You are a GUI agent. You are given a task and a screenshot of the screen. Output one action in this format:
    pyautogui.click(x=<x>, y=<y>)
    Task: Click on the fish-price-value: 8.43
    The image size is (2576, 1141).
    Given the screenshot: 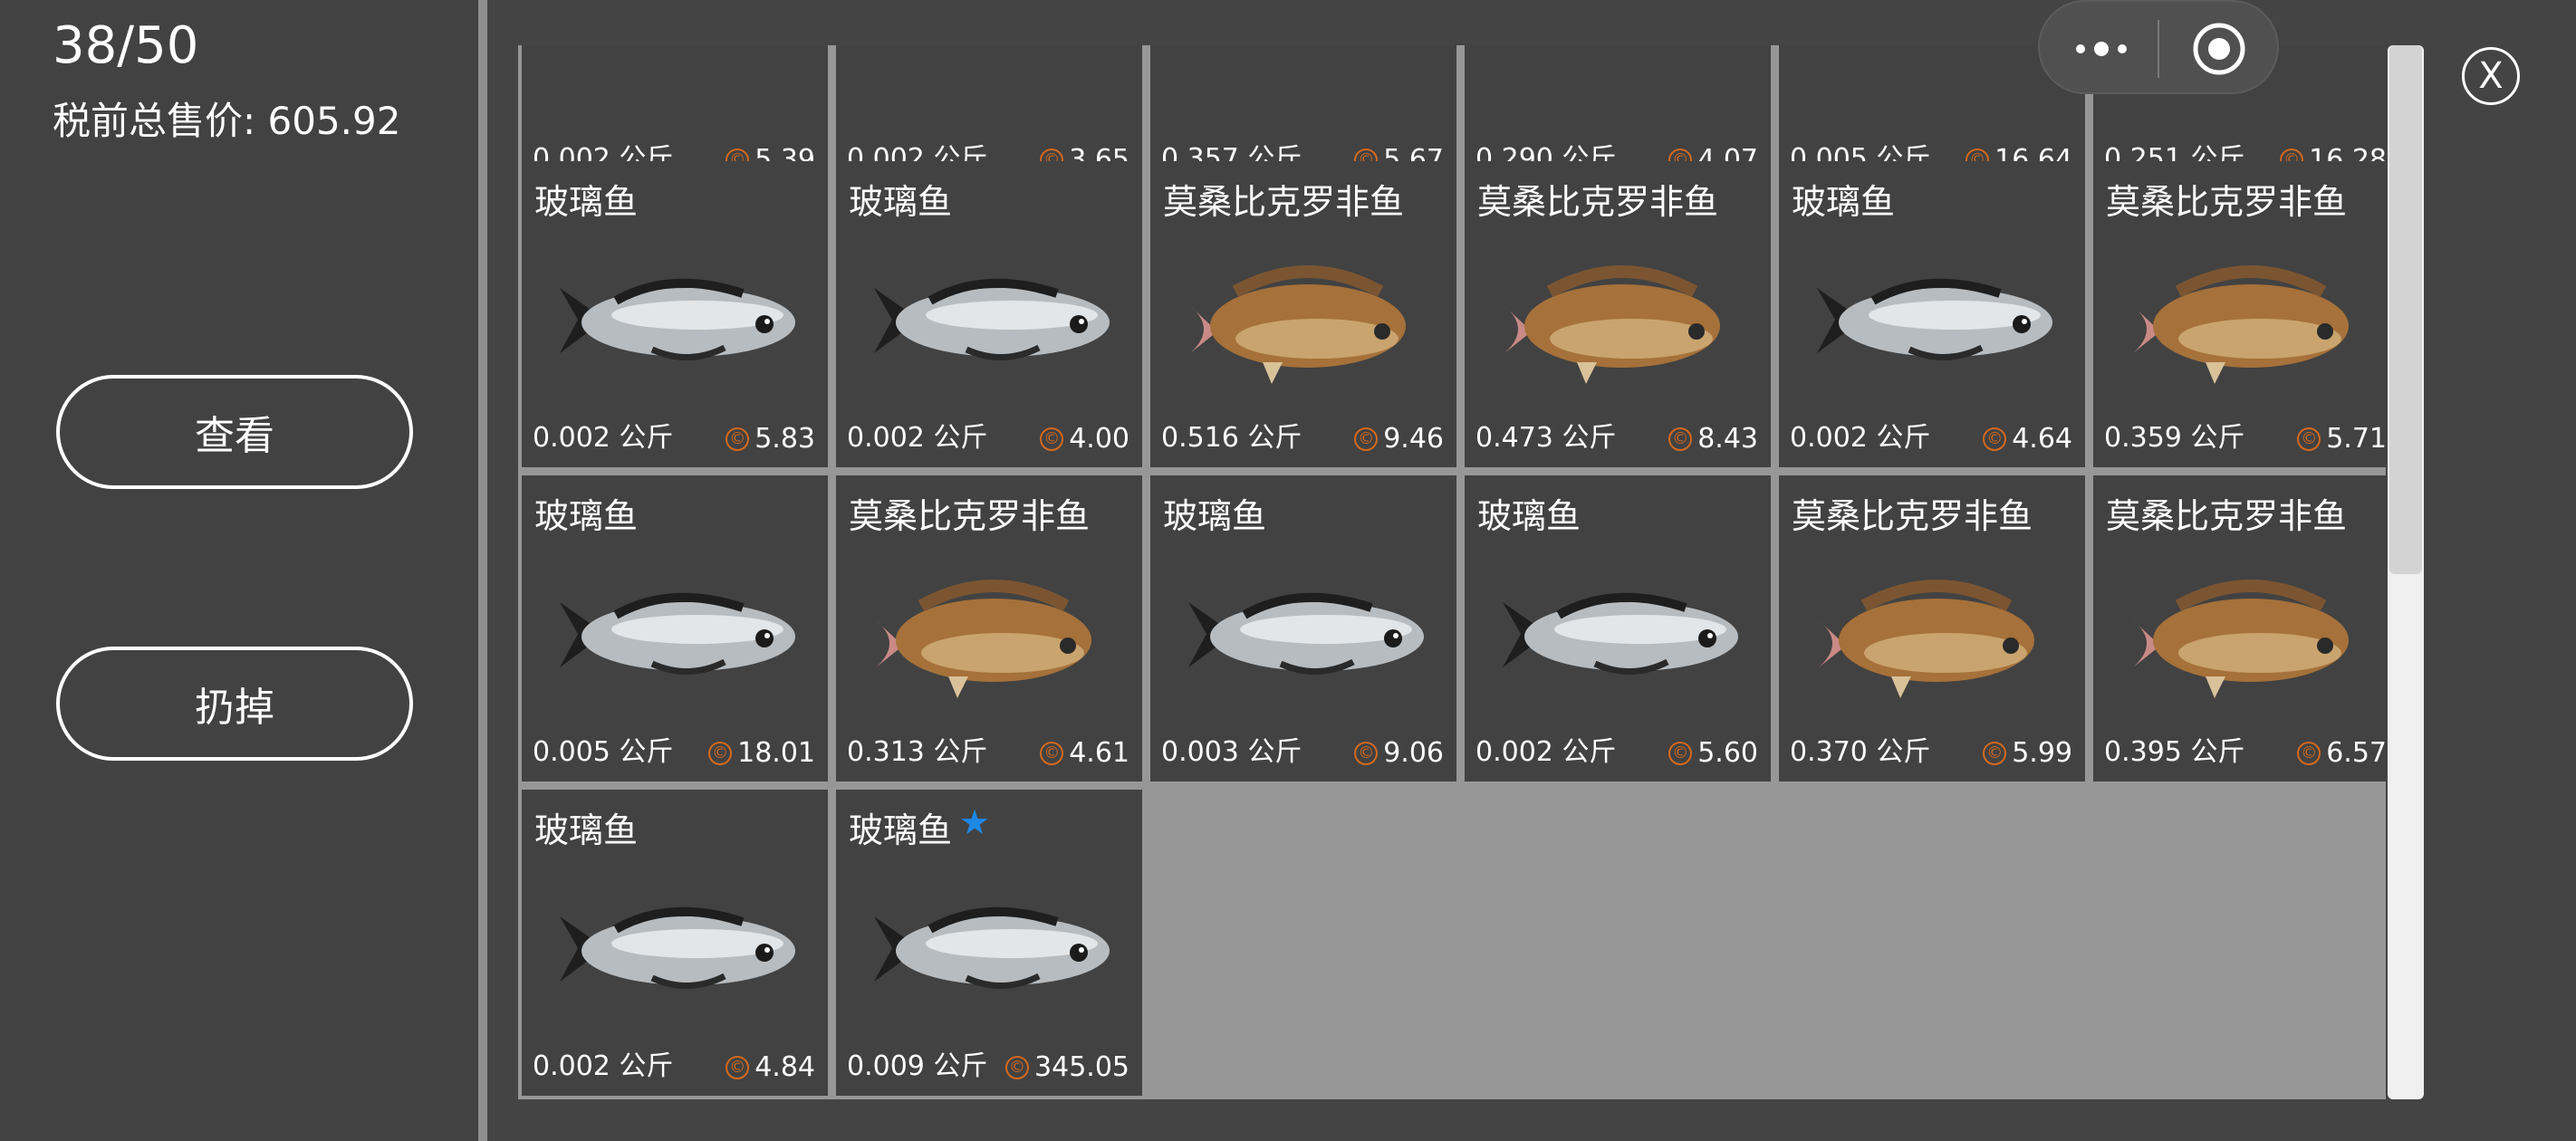 What is the action you would take?
    pyautogui.click(x=1727, y=439)
    